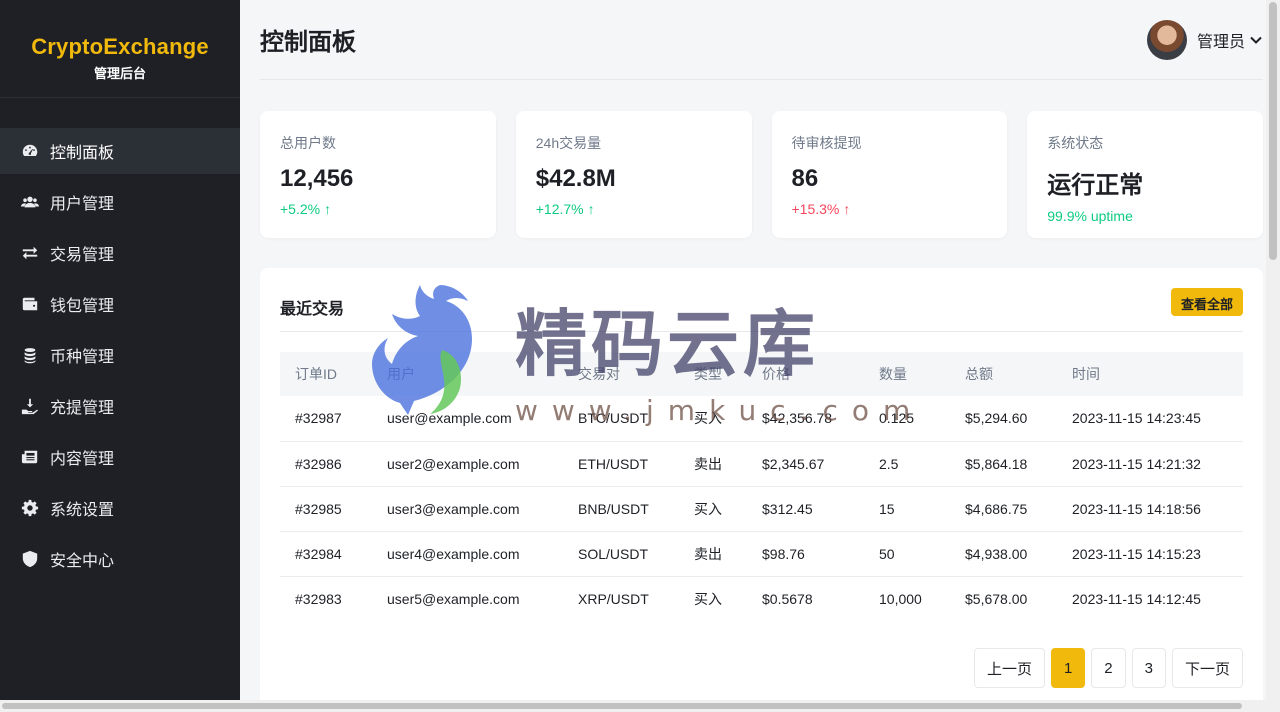  I want to click on total: $4,686.75, so click(1003, 509).